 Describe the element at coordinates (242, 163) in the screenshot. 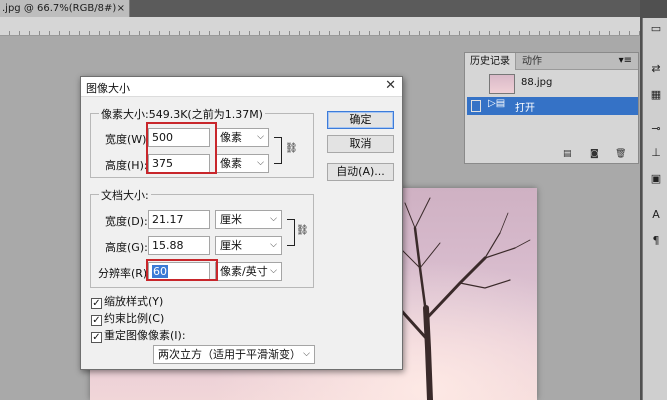

I see `pixel-height-unit-select: 像素 ⌵` at that location.